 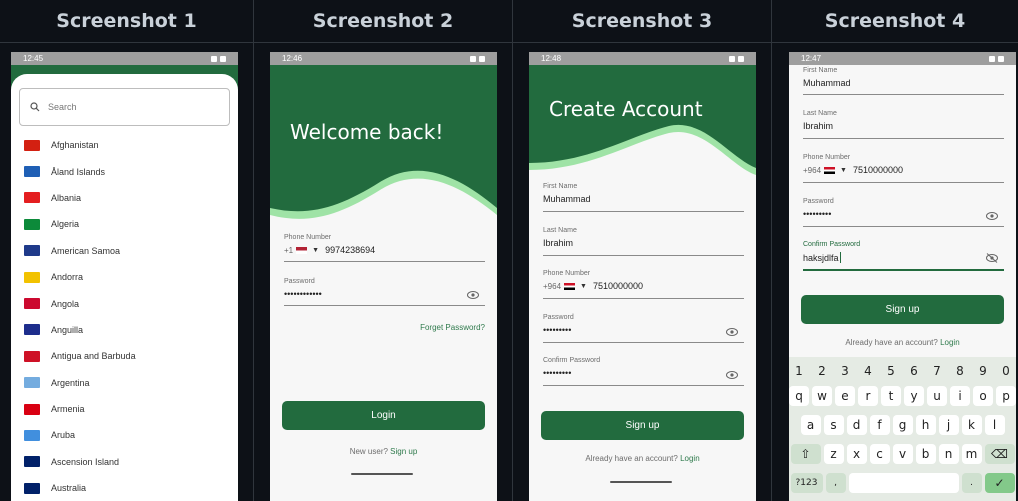 What do you see at coordinates (878, 170) in the screenshot?
I see `phone-value: 7510000000` at bounding box center [878, 170].